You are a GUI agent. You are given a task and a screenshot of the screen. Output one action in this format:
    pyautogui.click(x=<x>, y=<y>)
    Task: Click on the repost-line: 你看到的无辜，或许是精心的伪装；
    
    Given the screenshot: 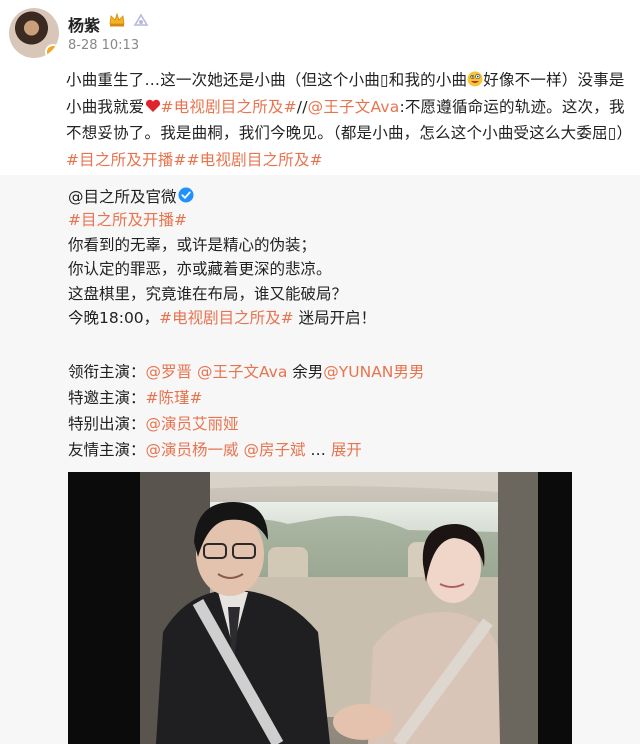 What is the action you would take?
    pyautogui.click(x=192, y=244)
    